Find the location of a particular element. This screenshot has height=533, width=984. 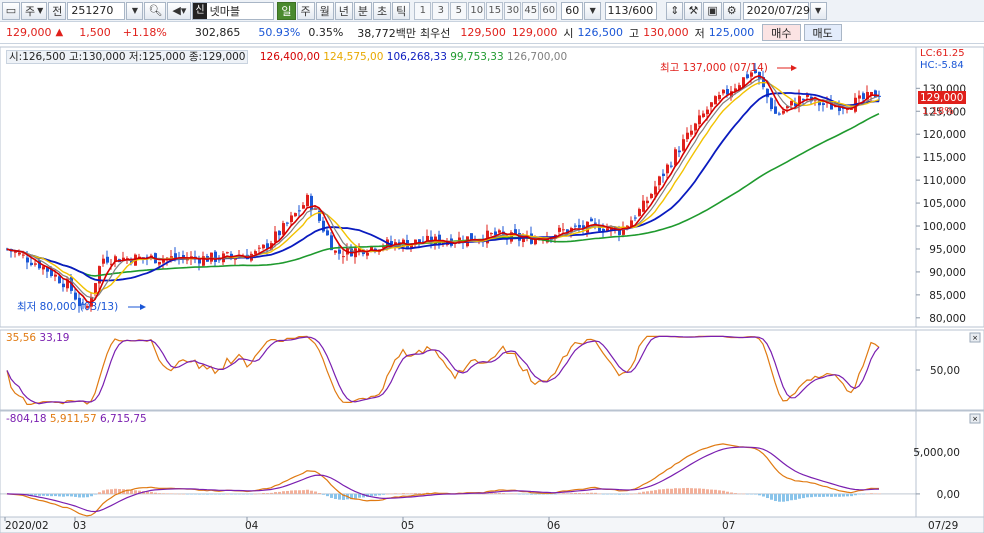

period-month: 월 is located at coordinates (324, 10).